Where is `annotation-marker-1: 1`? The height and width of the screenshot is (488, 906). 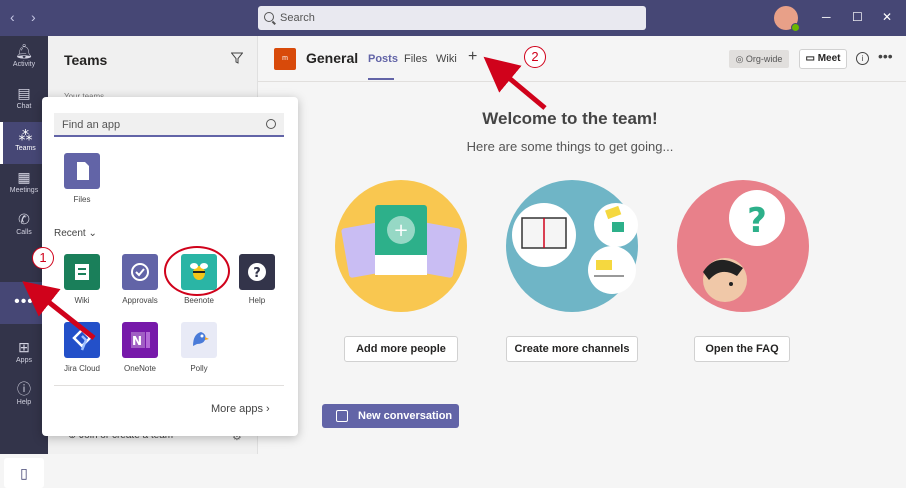
annotation-marker-1: 1 is located at coordinates (43, 258).